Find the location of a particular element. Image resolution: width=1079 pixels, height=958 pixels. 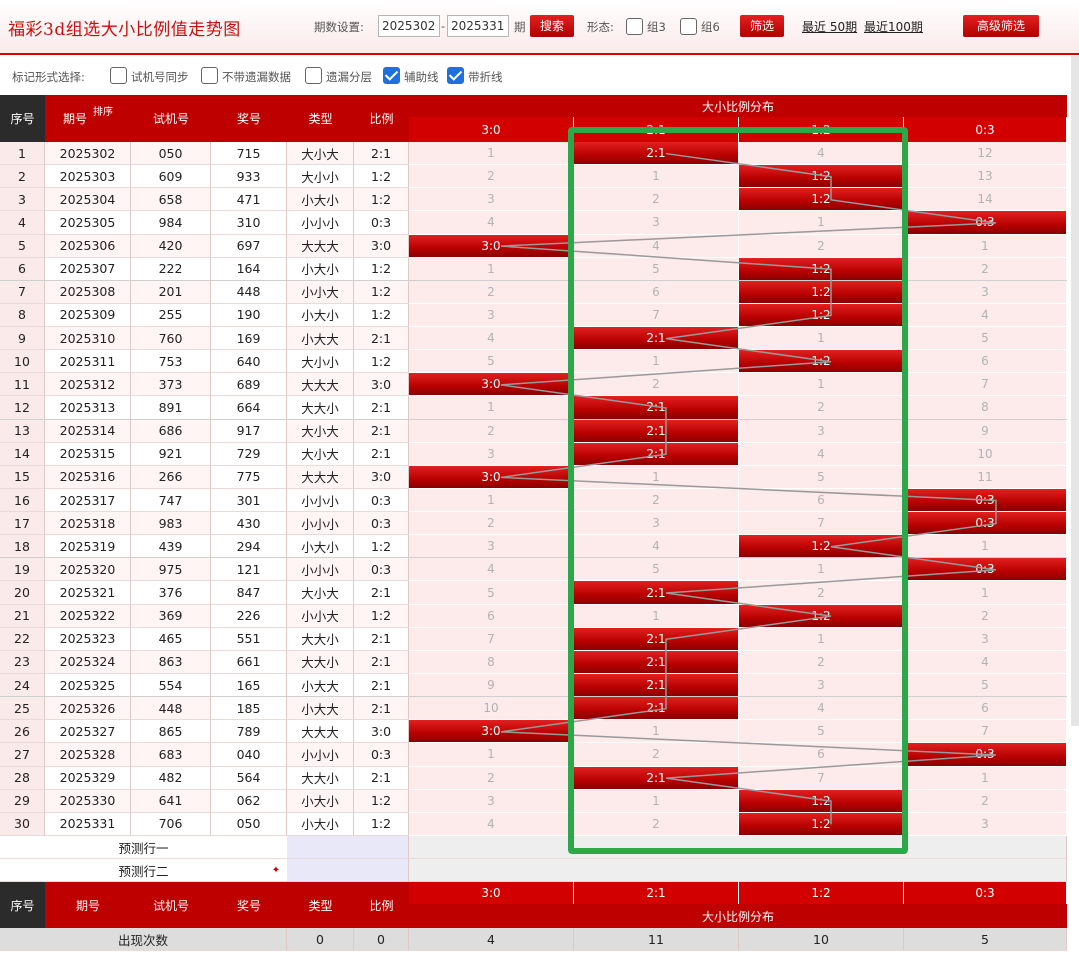

group3-checkbox is located at coordinates (634, 26).